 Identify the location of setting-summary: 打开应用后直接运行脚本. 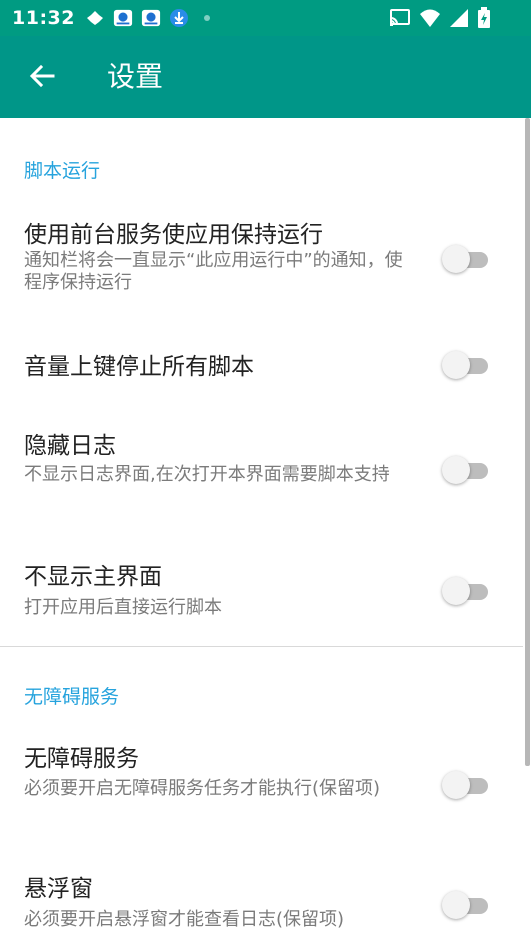
(123, 607).